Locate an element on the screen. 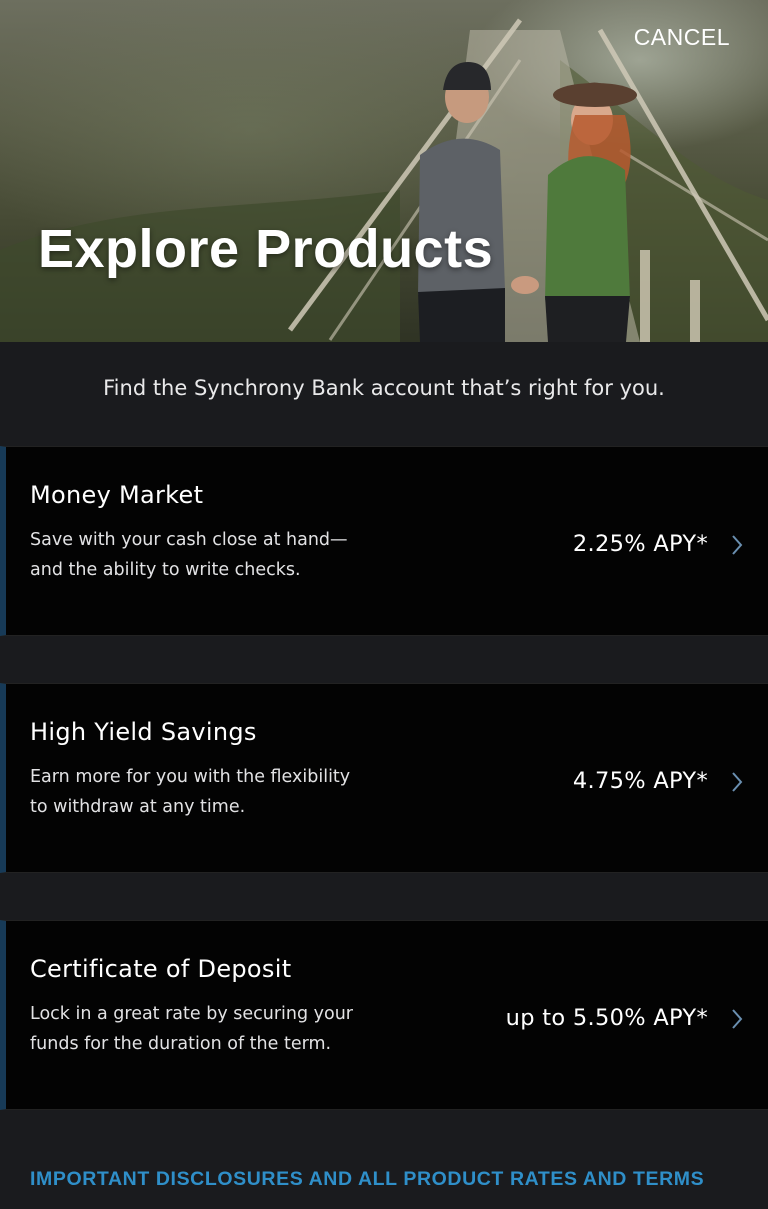 The image size is (768, 1209). page-title: Explore Products is located at coordinates (266, 249).